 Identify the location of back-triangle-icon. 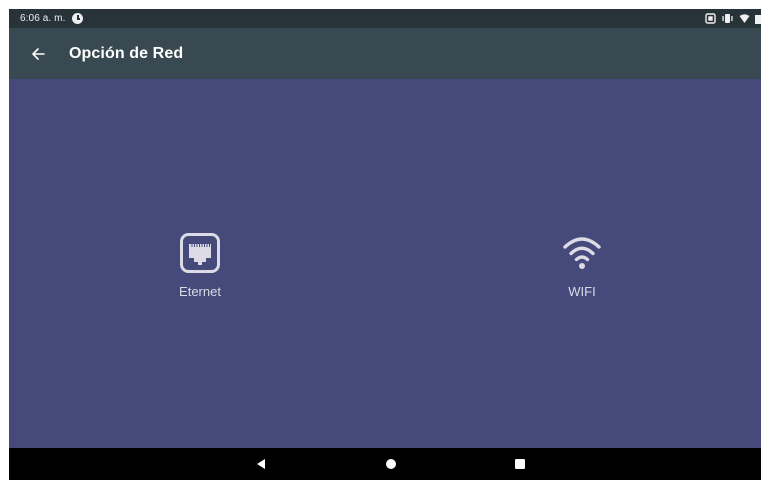
(261, 464).